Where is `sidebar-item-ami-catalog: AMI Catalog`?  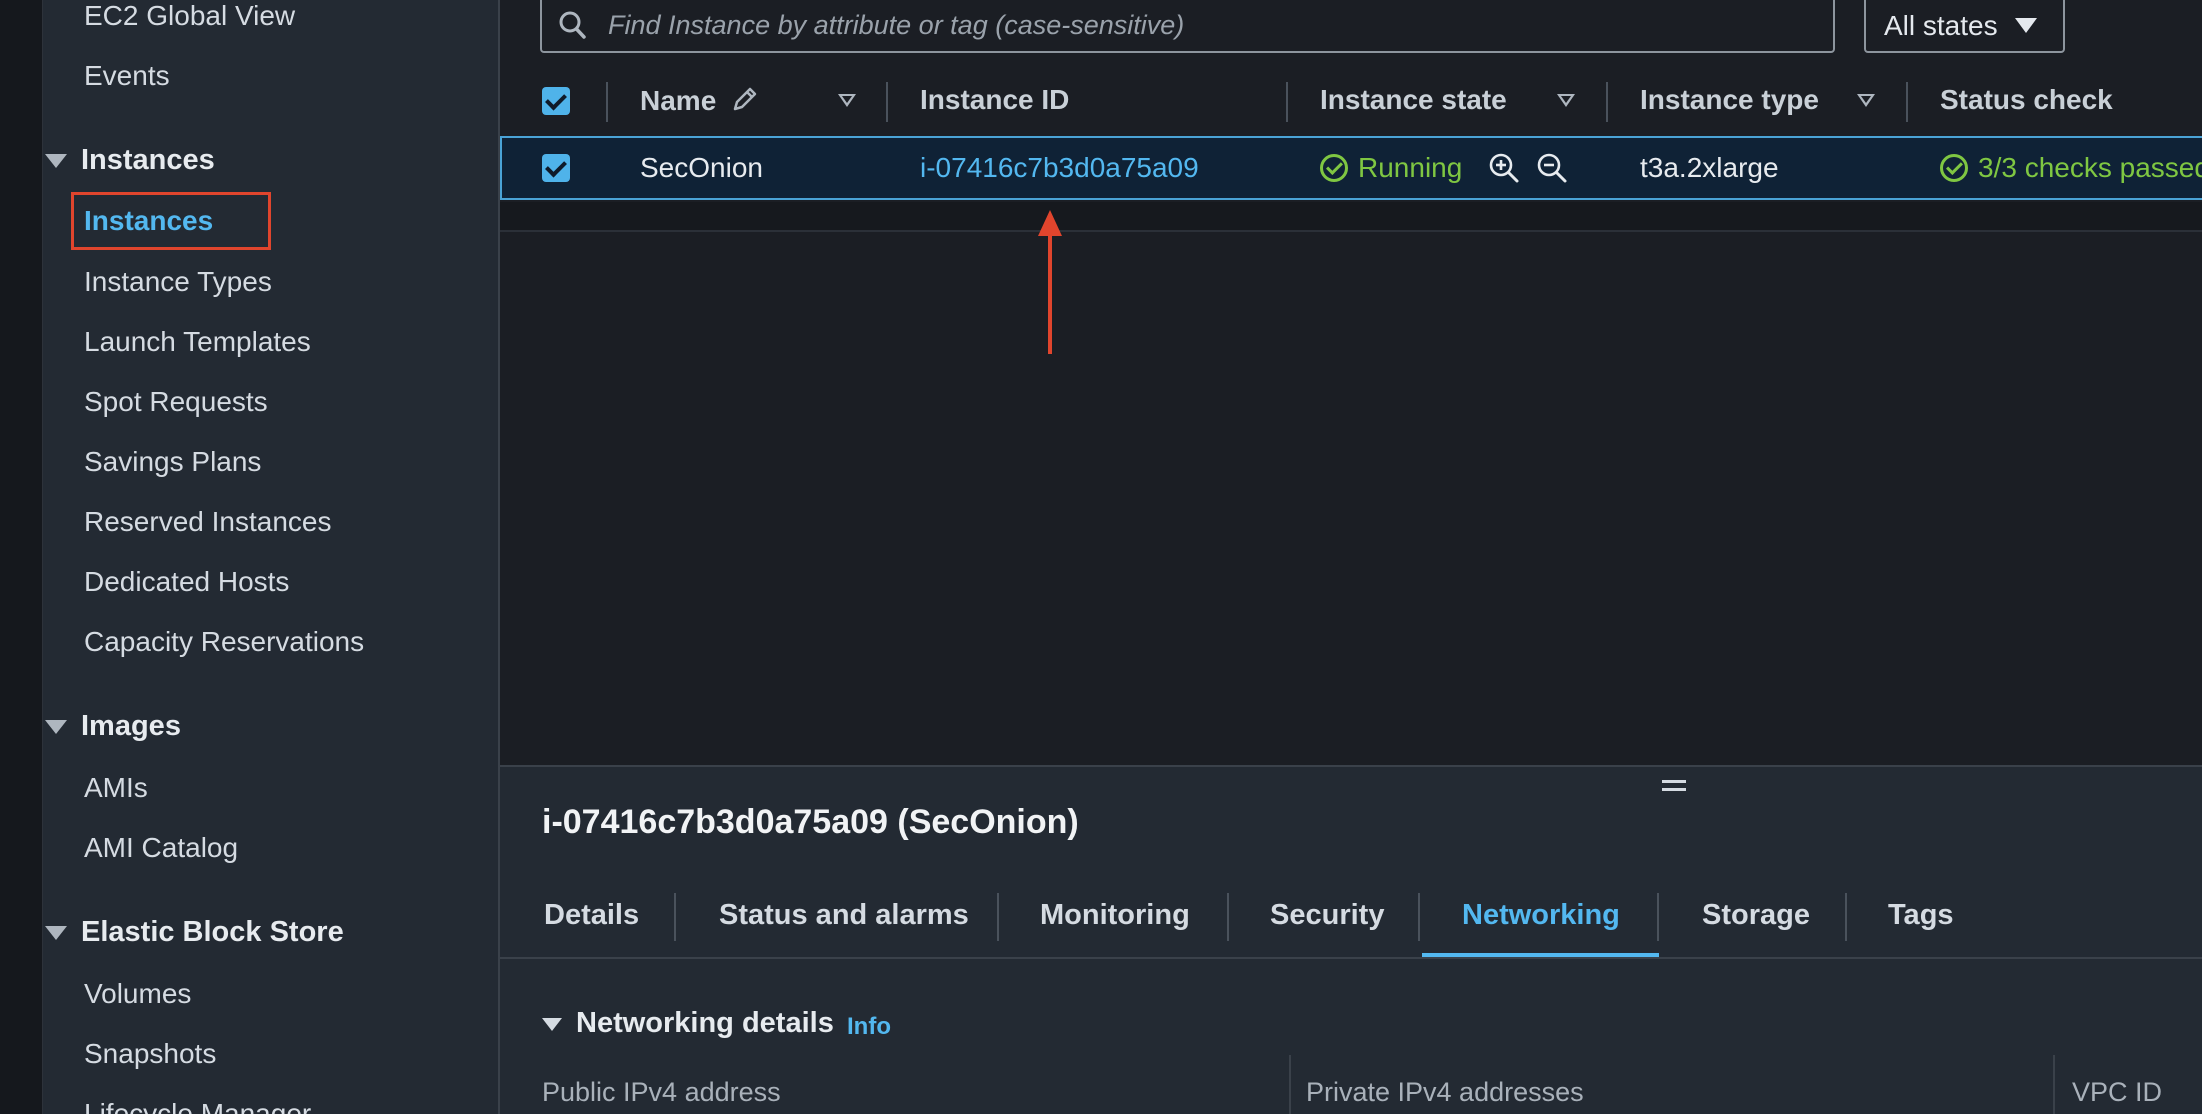 sidebar-item-ami-catalog: AMI Catalog is located at coordinates (161, 848).